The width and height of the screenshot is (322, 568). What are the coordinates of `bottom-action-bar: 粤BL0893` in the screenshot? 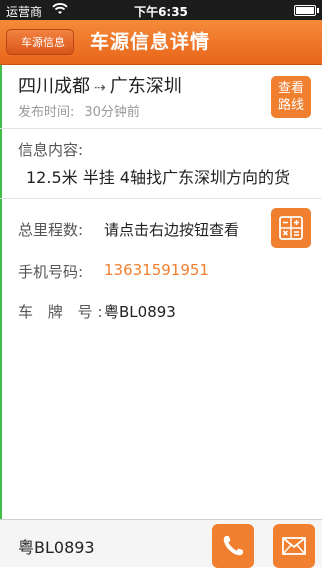 It's located at (161, 543).